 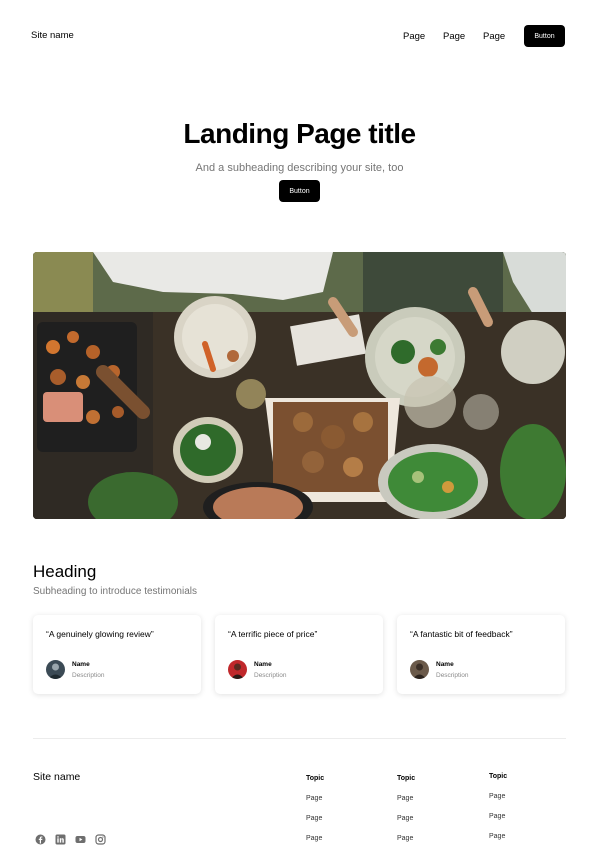 What do you see at coordinates (56, 777) in the screenshot?
I see `footer-site-name: Site name` at bounding box center [56, 777].